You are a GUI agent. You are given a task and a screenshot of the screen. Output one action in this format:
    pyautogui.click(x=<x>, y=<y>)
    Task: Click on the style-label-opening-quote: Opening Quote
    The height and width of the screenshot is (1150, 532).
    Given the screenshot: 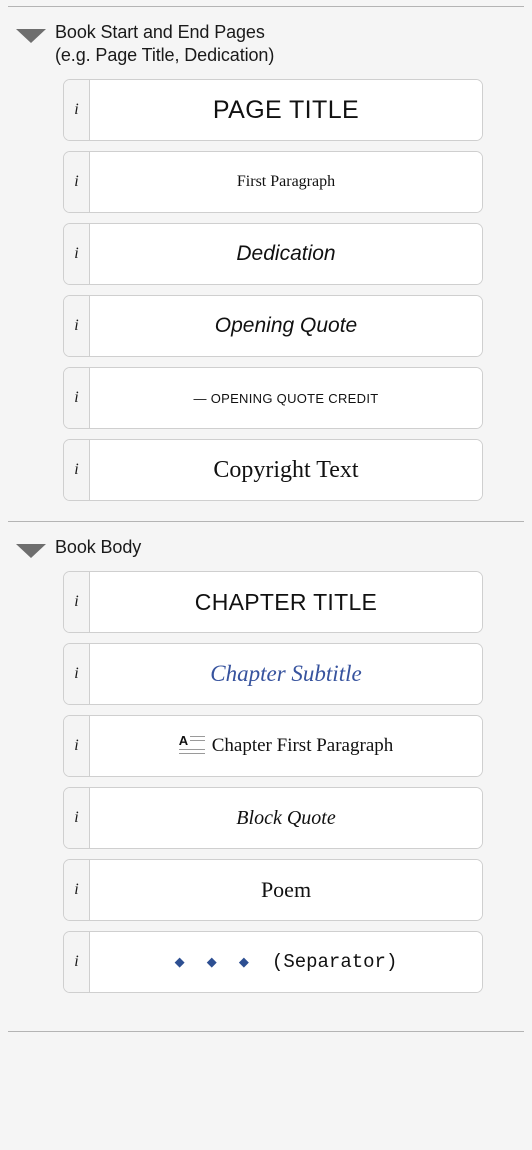 What is the action you would take?
    pyautogui.click(x=286, y=325)
    